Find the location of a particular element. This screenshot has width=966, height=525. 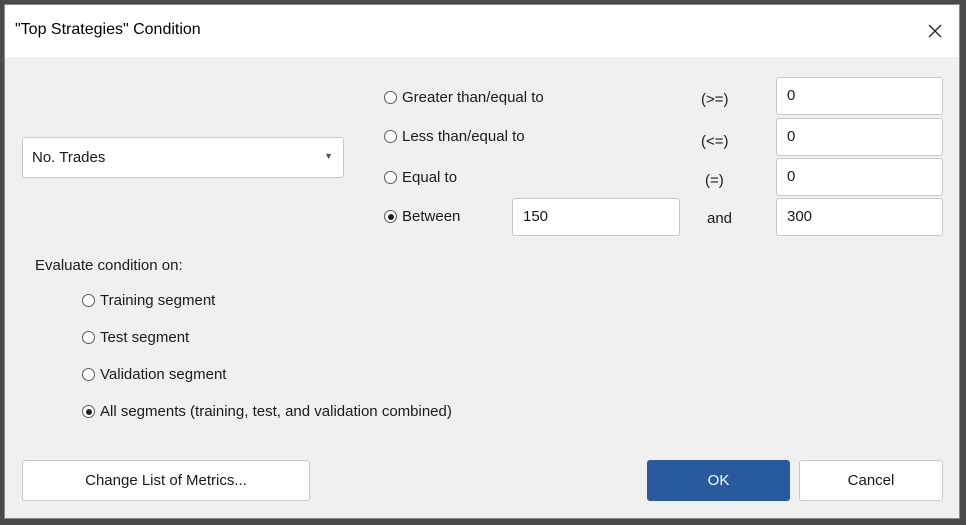

title-bar: "Top Strategies" Condition is located at coordinates (482, 31).